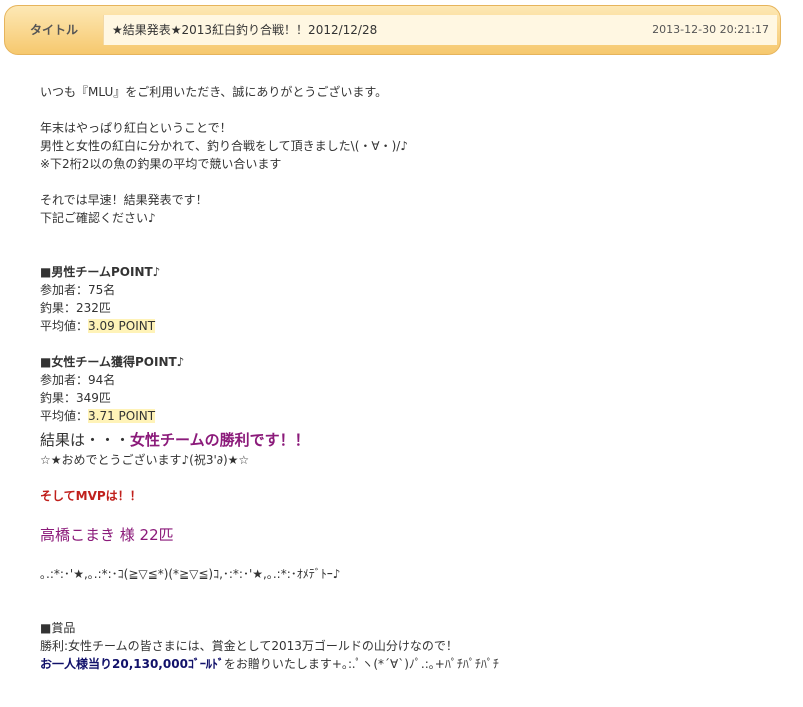  Describe the element at coordinates (107, 535) in the screenshot. I see `mvp-name: 高橋こまき 様 22匹` at that location.